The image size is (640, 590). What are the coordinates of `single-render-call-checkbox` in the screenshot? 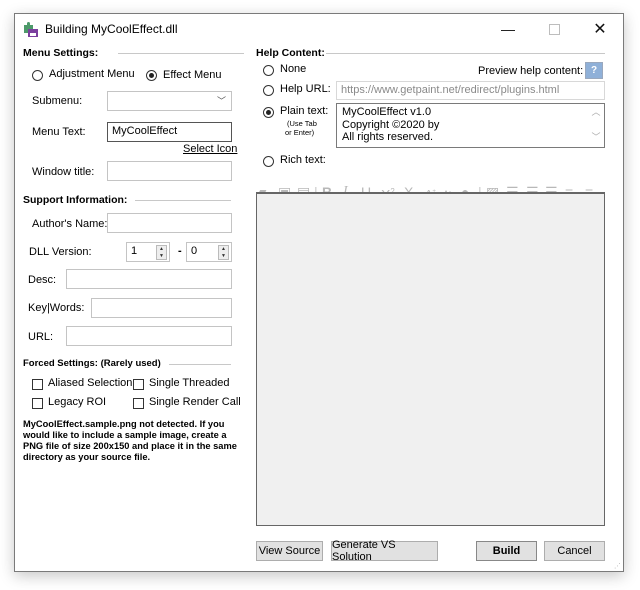 It's located at (138, 403).